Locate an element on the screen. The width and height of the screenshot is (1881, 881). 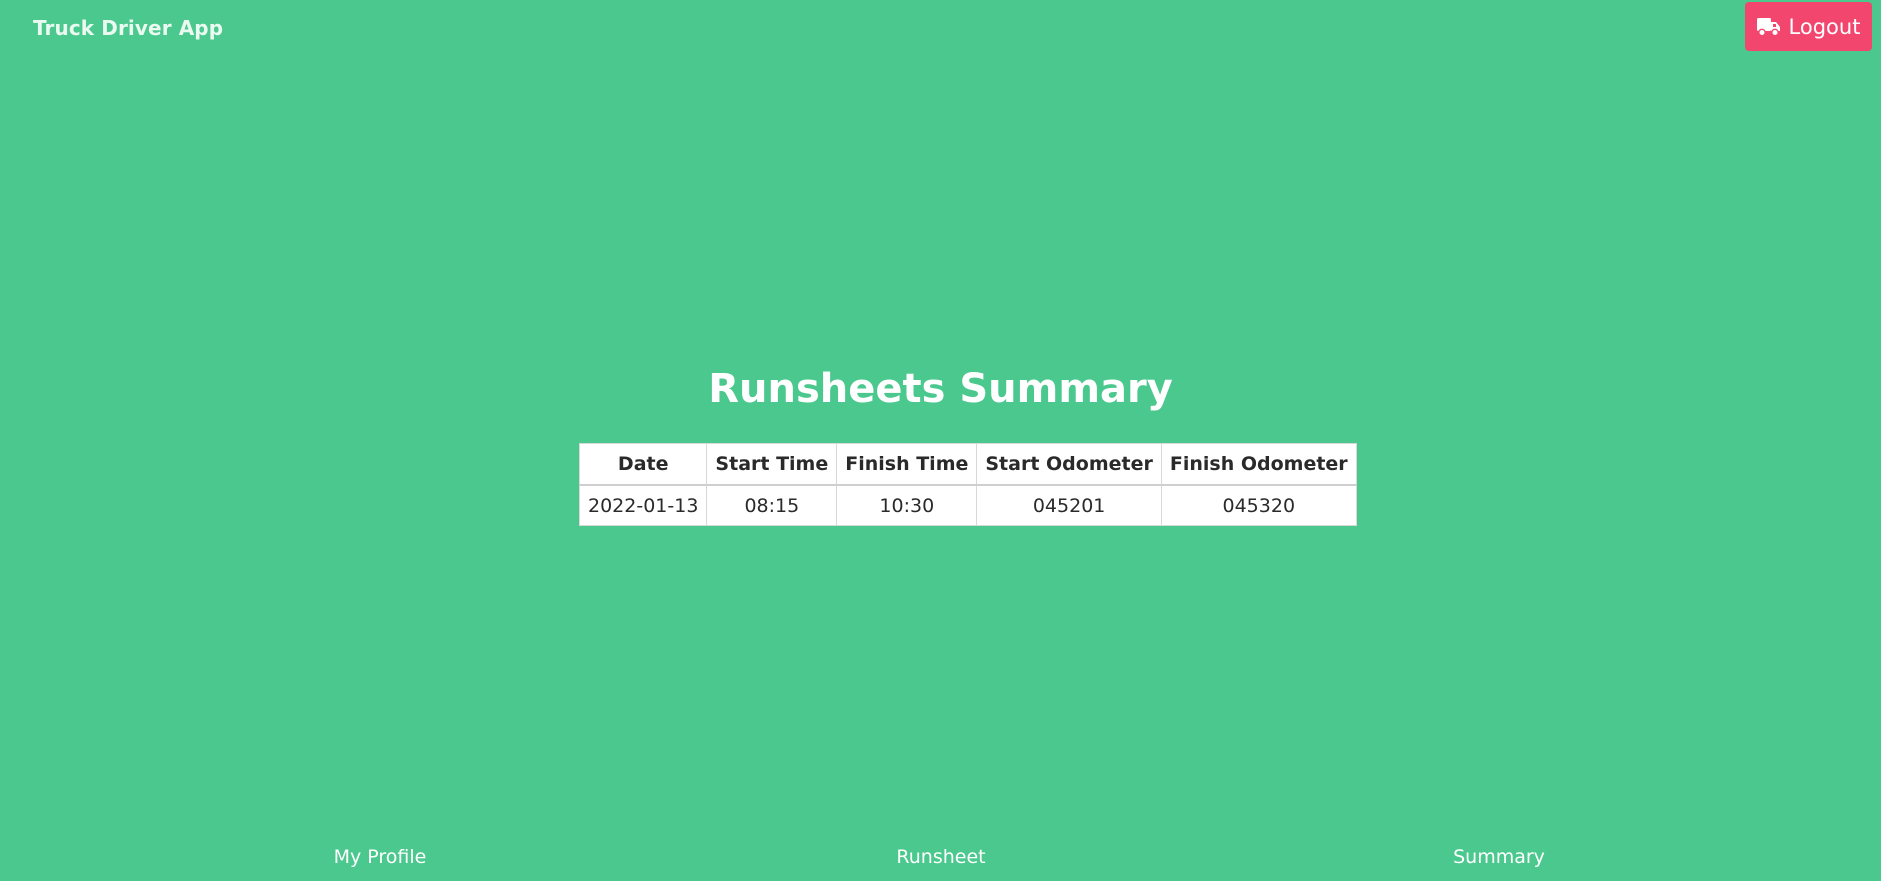
logout-button: Logout is located at coordinates (1808, 26).